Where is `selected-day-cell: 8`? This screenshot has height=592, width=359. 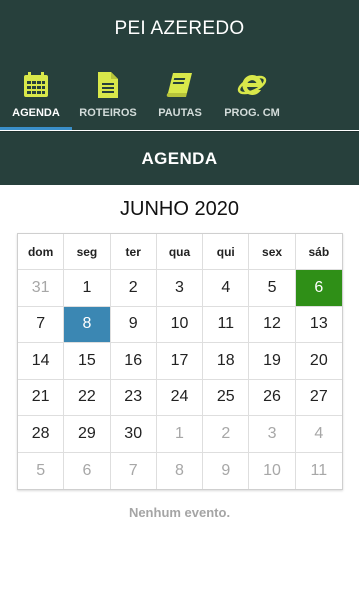 selected-day-cell: 8 is located at coordinates (87, 324).